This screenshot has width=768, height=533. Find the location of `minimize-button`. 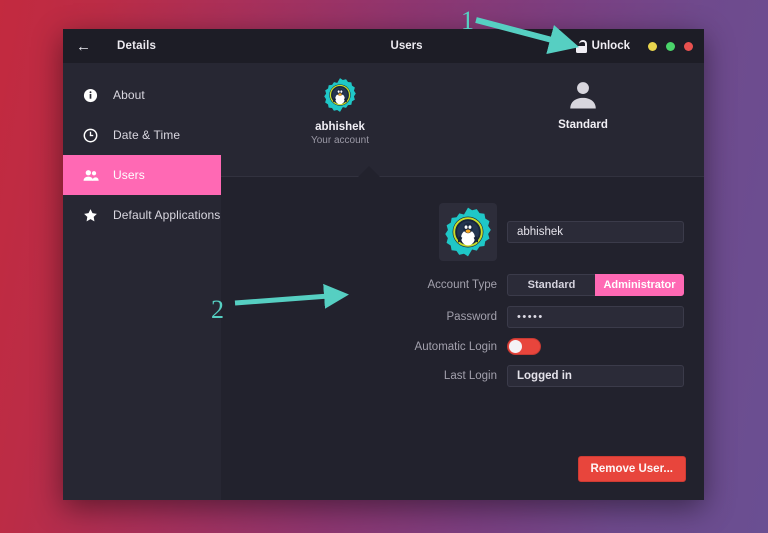

minimize-button is located at coordinates (652, 46).